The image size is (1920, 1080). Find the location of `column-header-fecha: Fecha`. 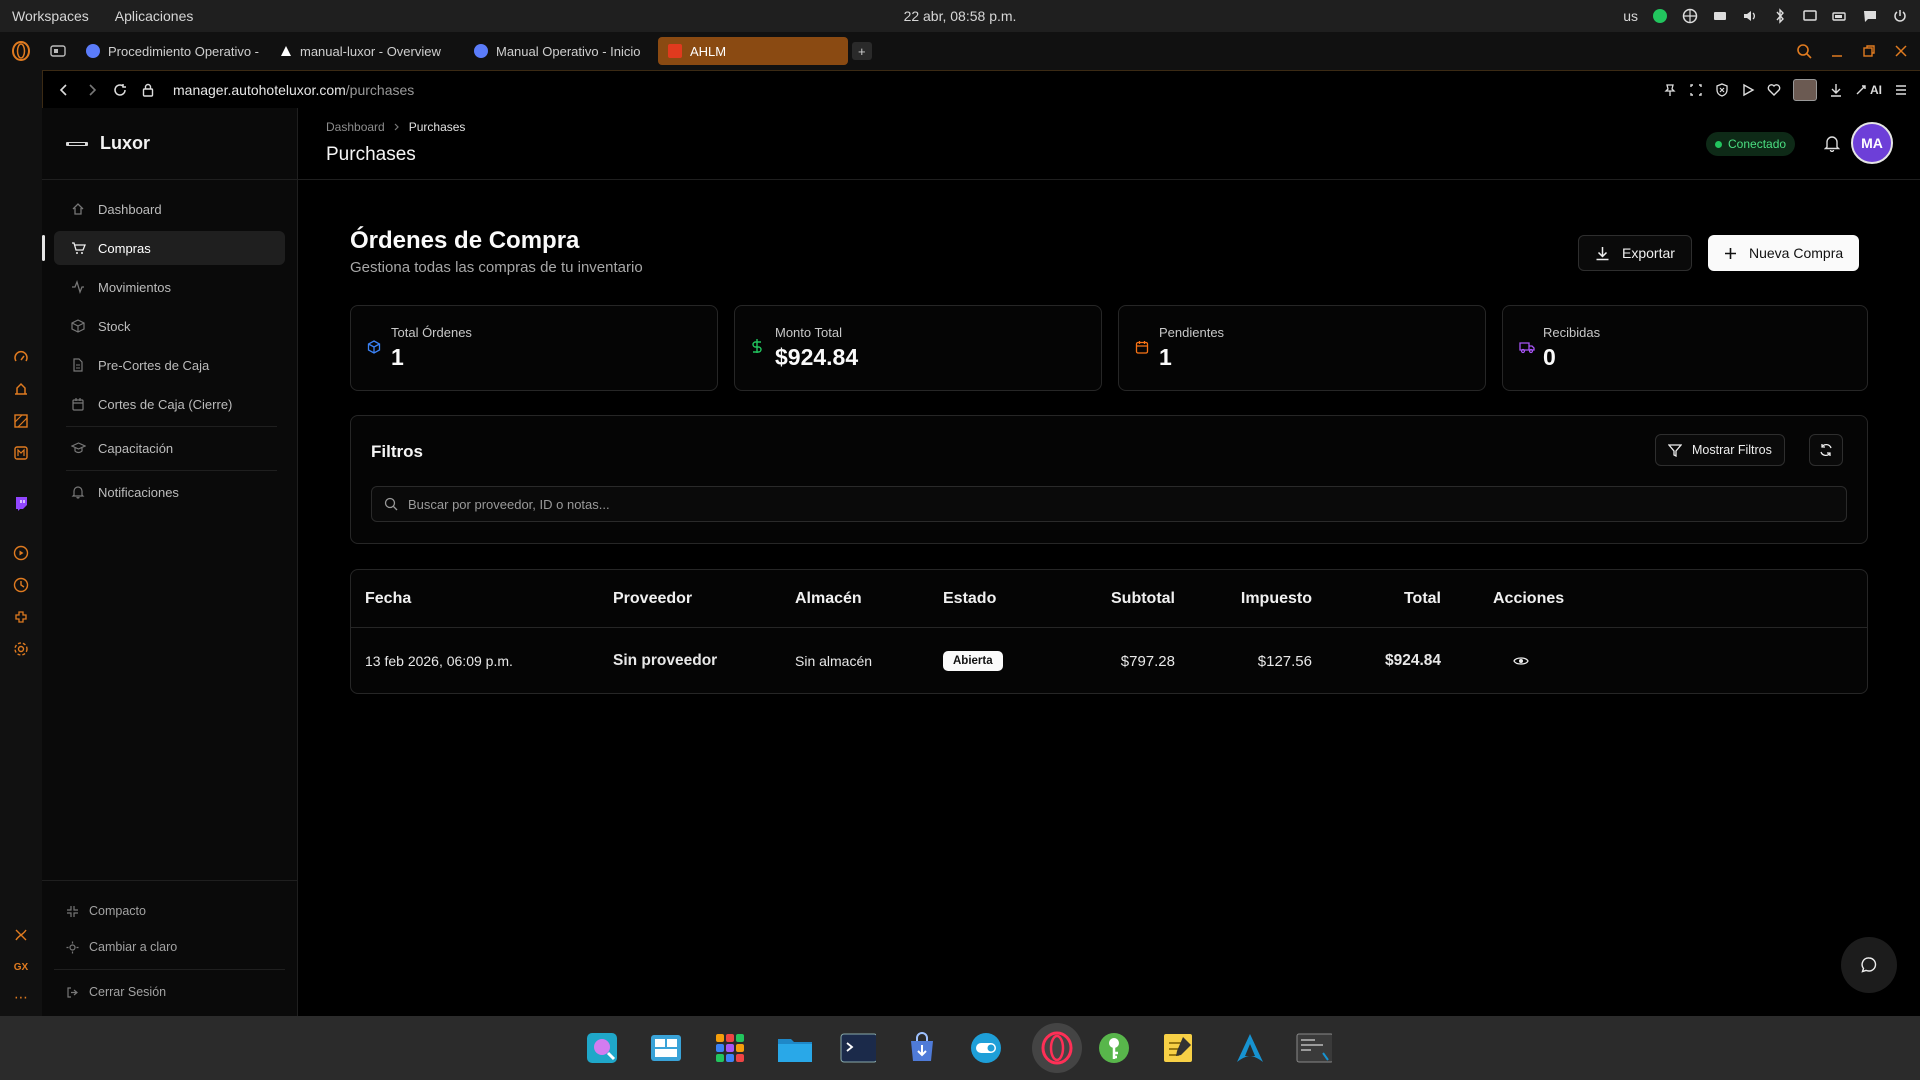

column-header-fecha: Fecha is located at coordinates (388, 598).